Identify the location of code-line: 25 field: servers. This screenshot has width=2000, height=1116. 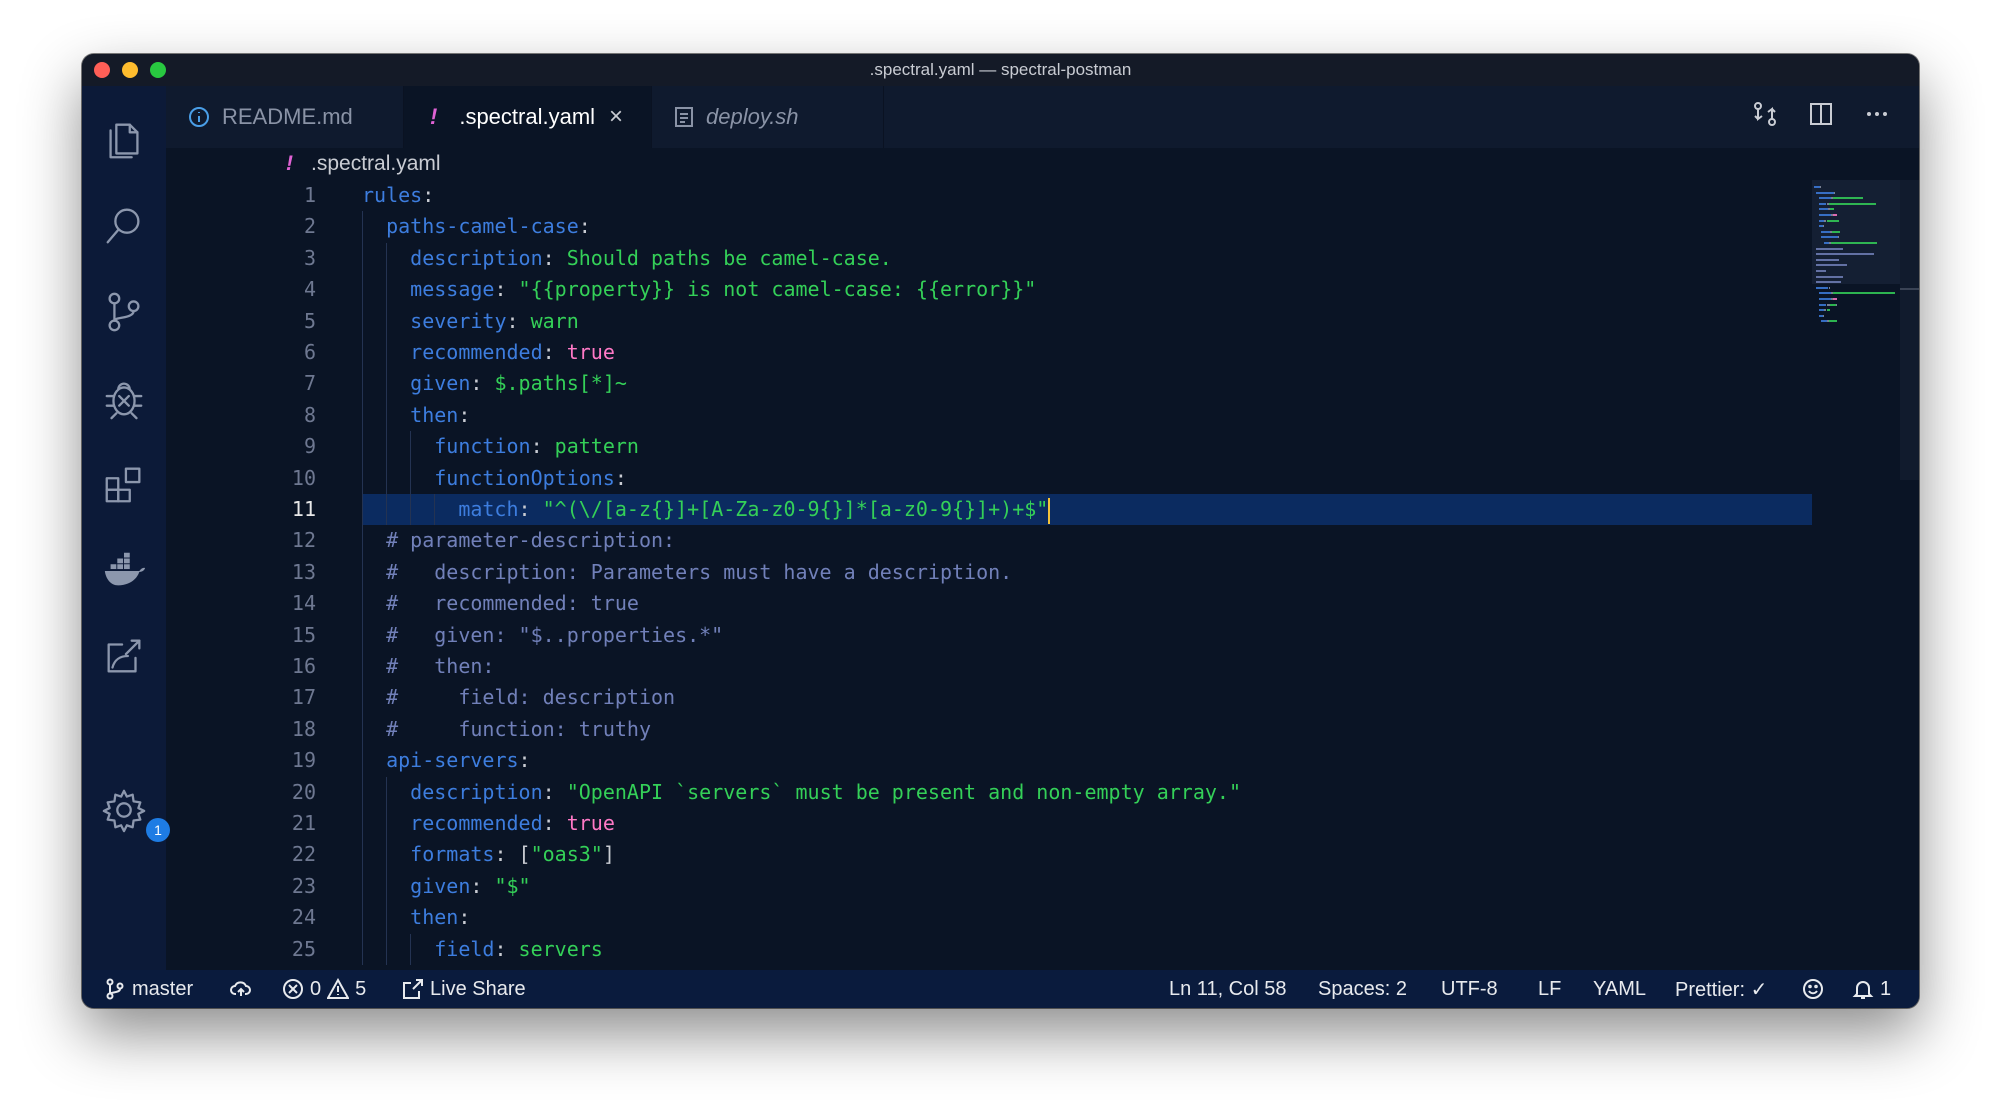
(989, 949).